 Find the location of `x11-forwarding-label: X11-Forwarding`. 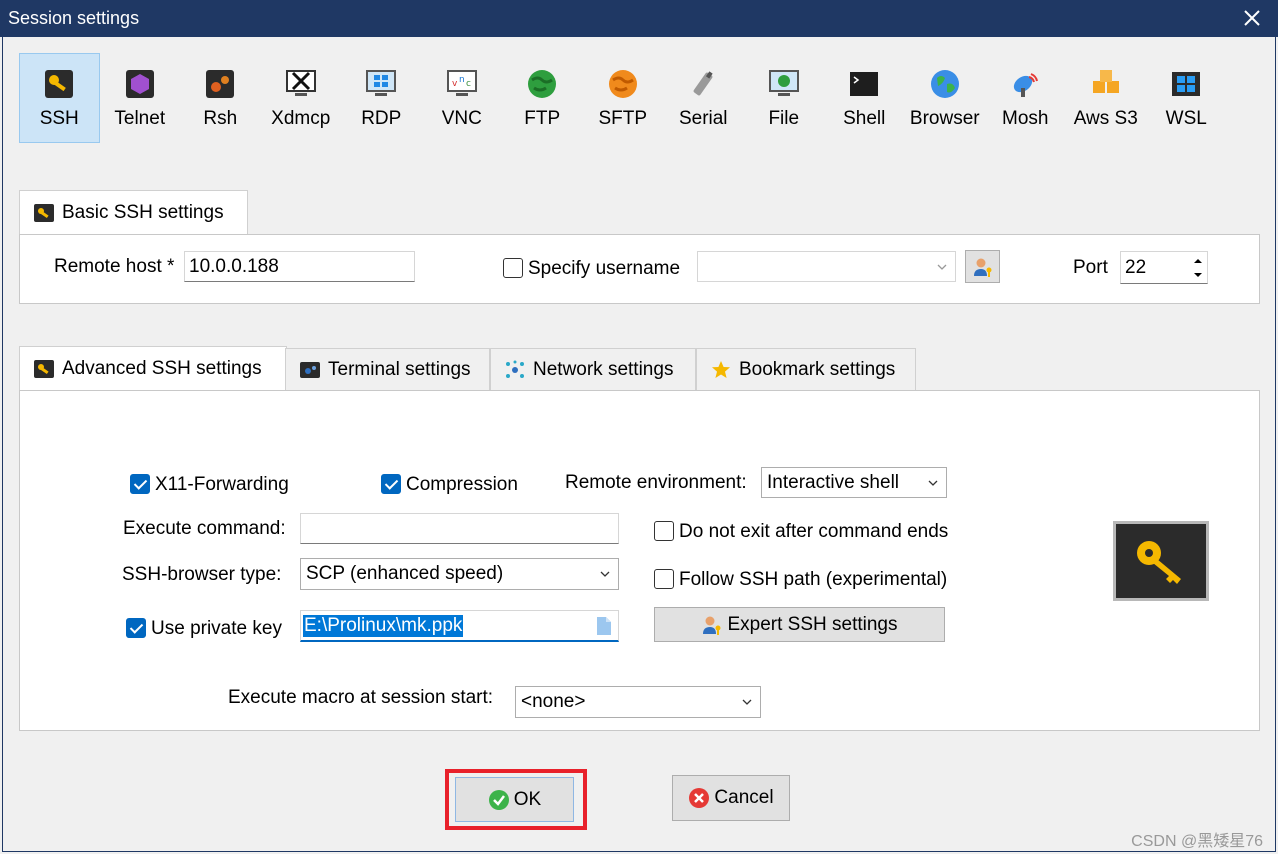

x11-forwarding-label: X11-Forwarding is located at coordinates (222, 484).